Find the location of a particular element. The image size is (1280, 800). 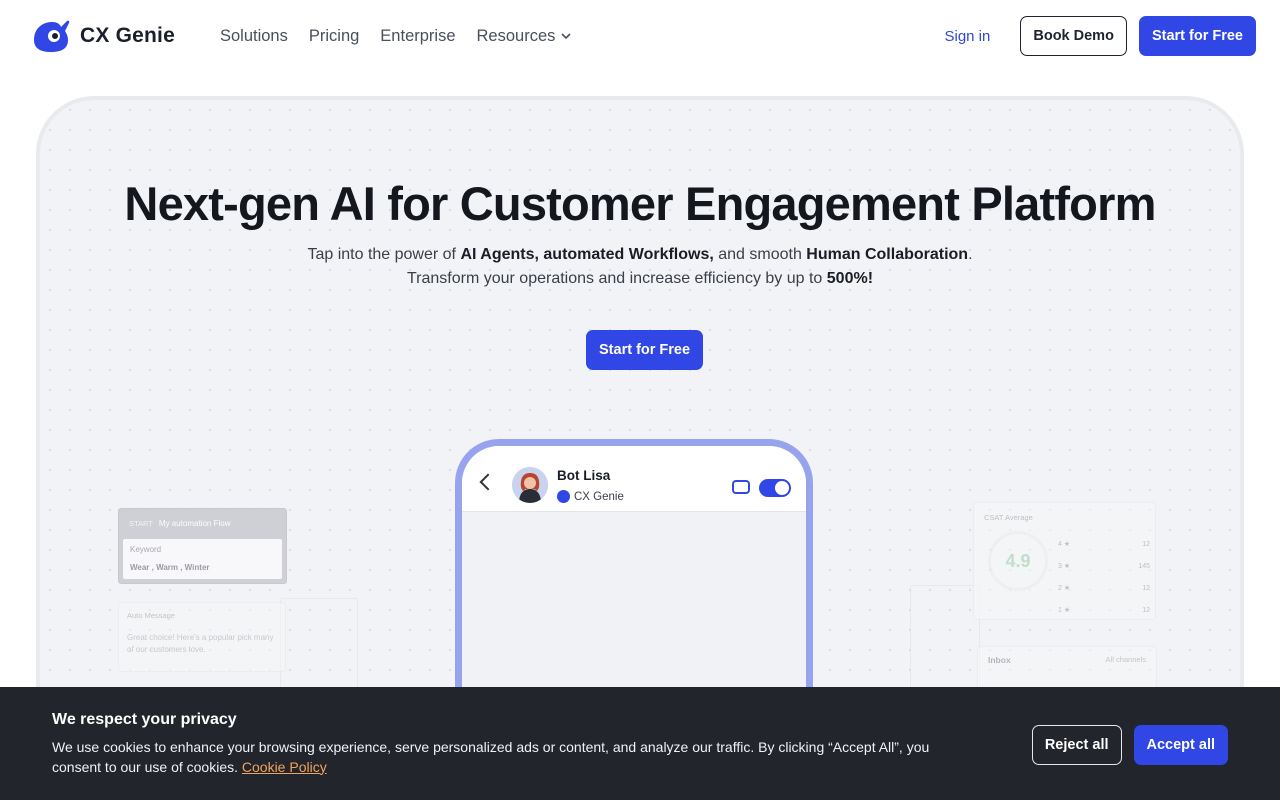

bot-brand-label: CX Genie is located at coordinates (599, 496).